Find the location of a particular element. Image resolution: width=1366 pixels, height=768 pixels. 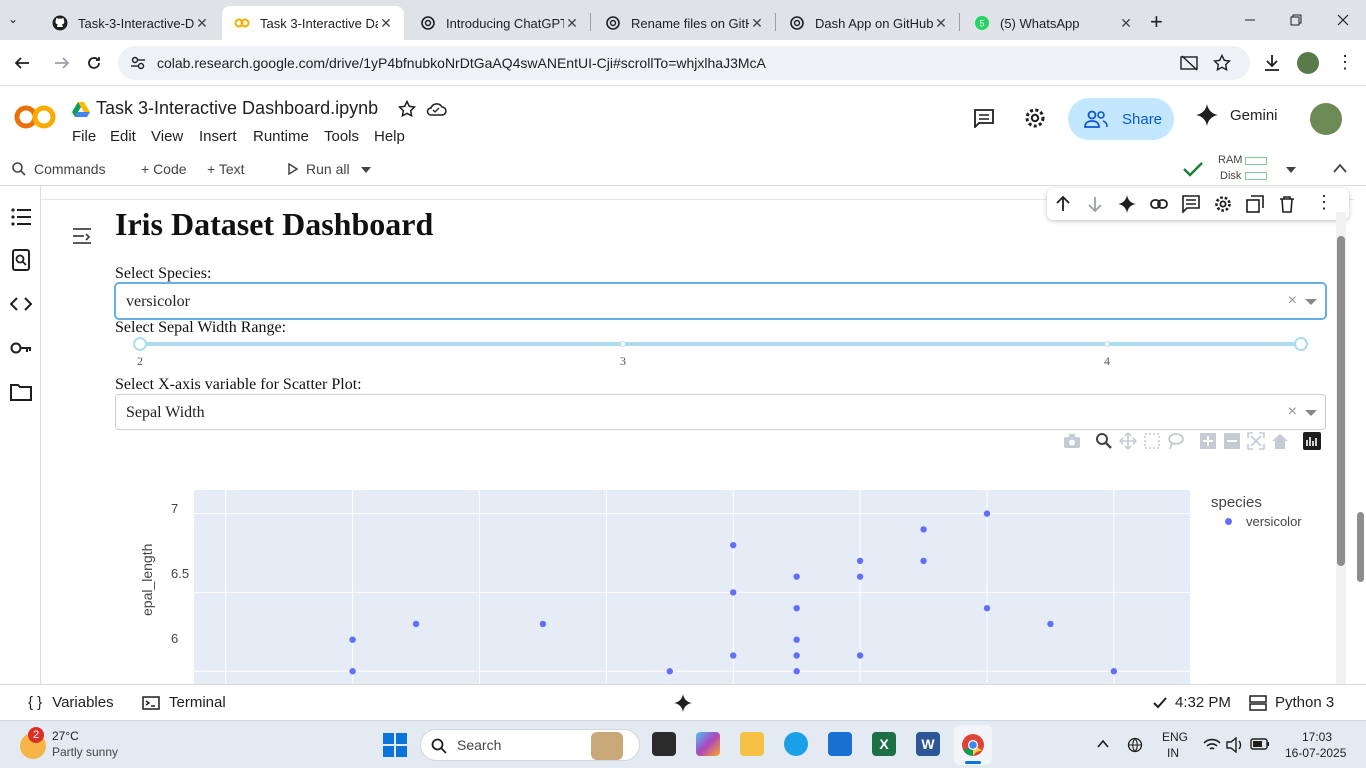

species-dropdown: versicolor × is located at coordinates (720, 301).